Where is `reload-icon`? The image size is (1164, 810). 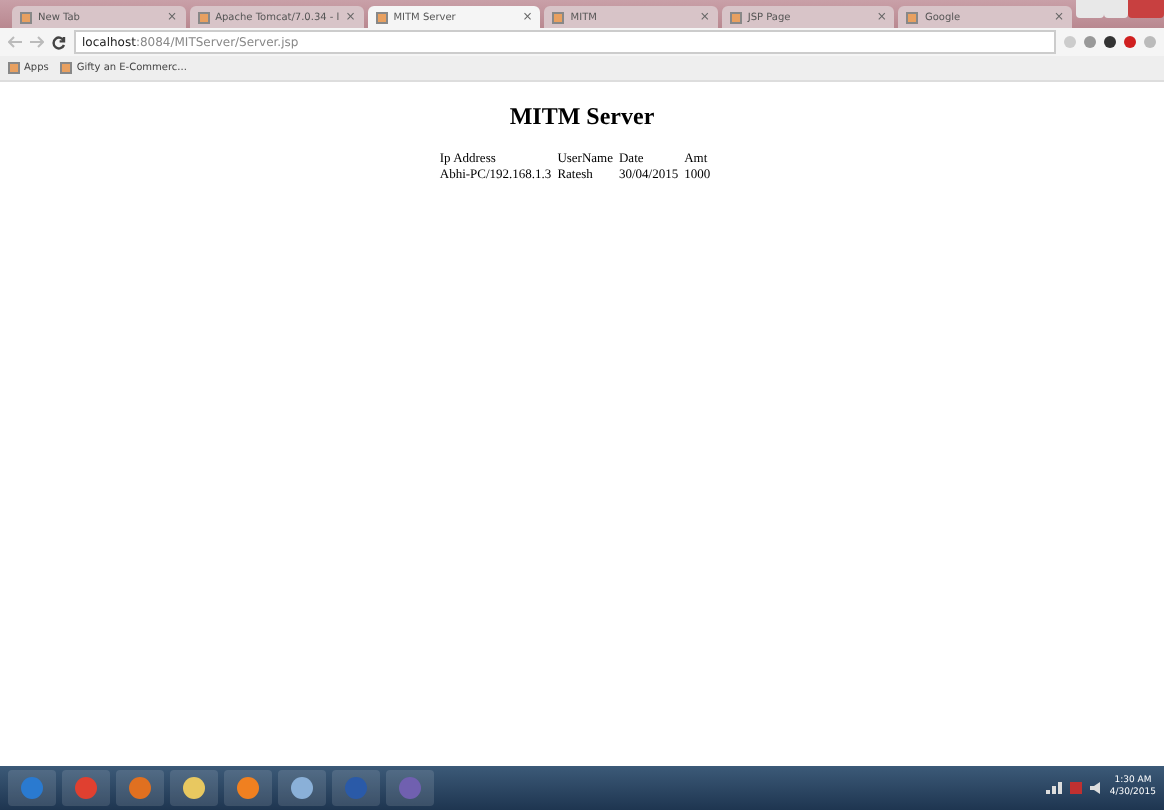 reload-icon is located at coordinates (59, 42).